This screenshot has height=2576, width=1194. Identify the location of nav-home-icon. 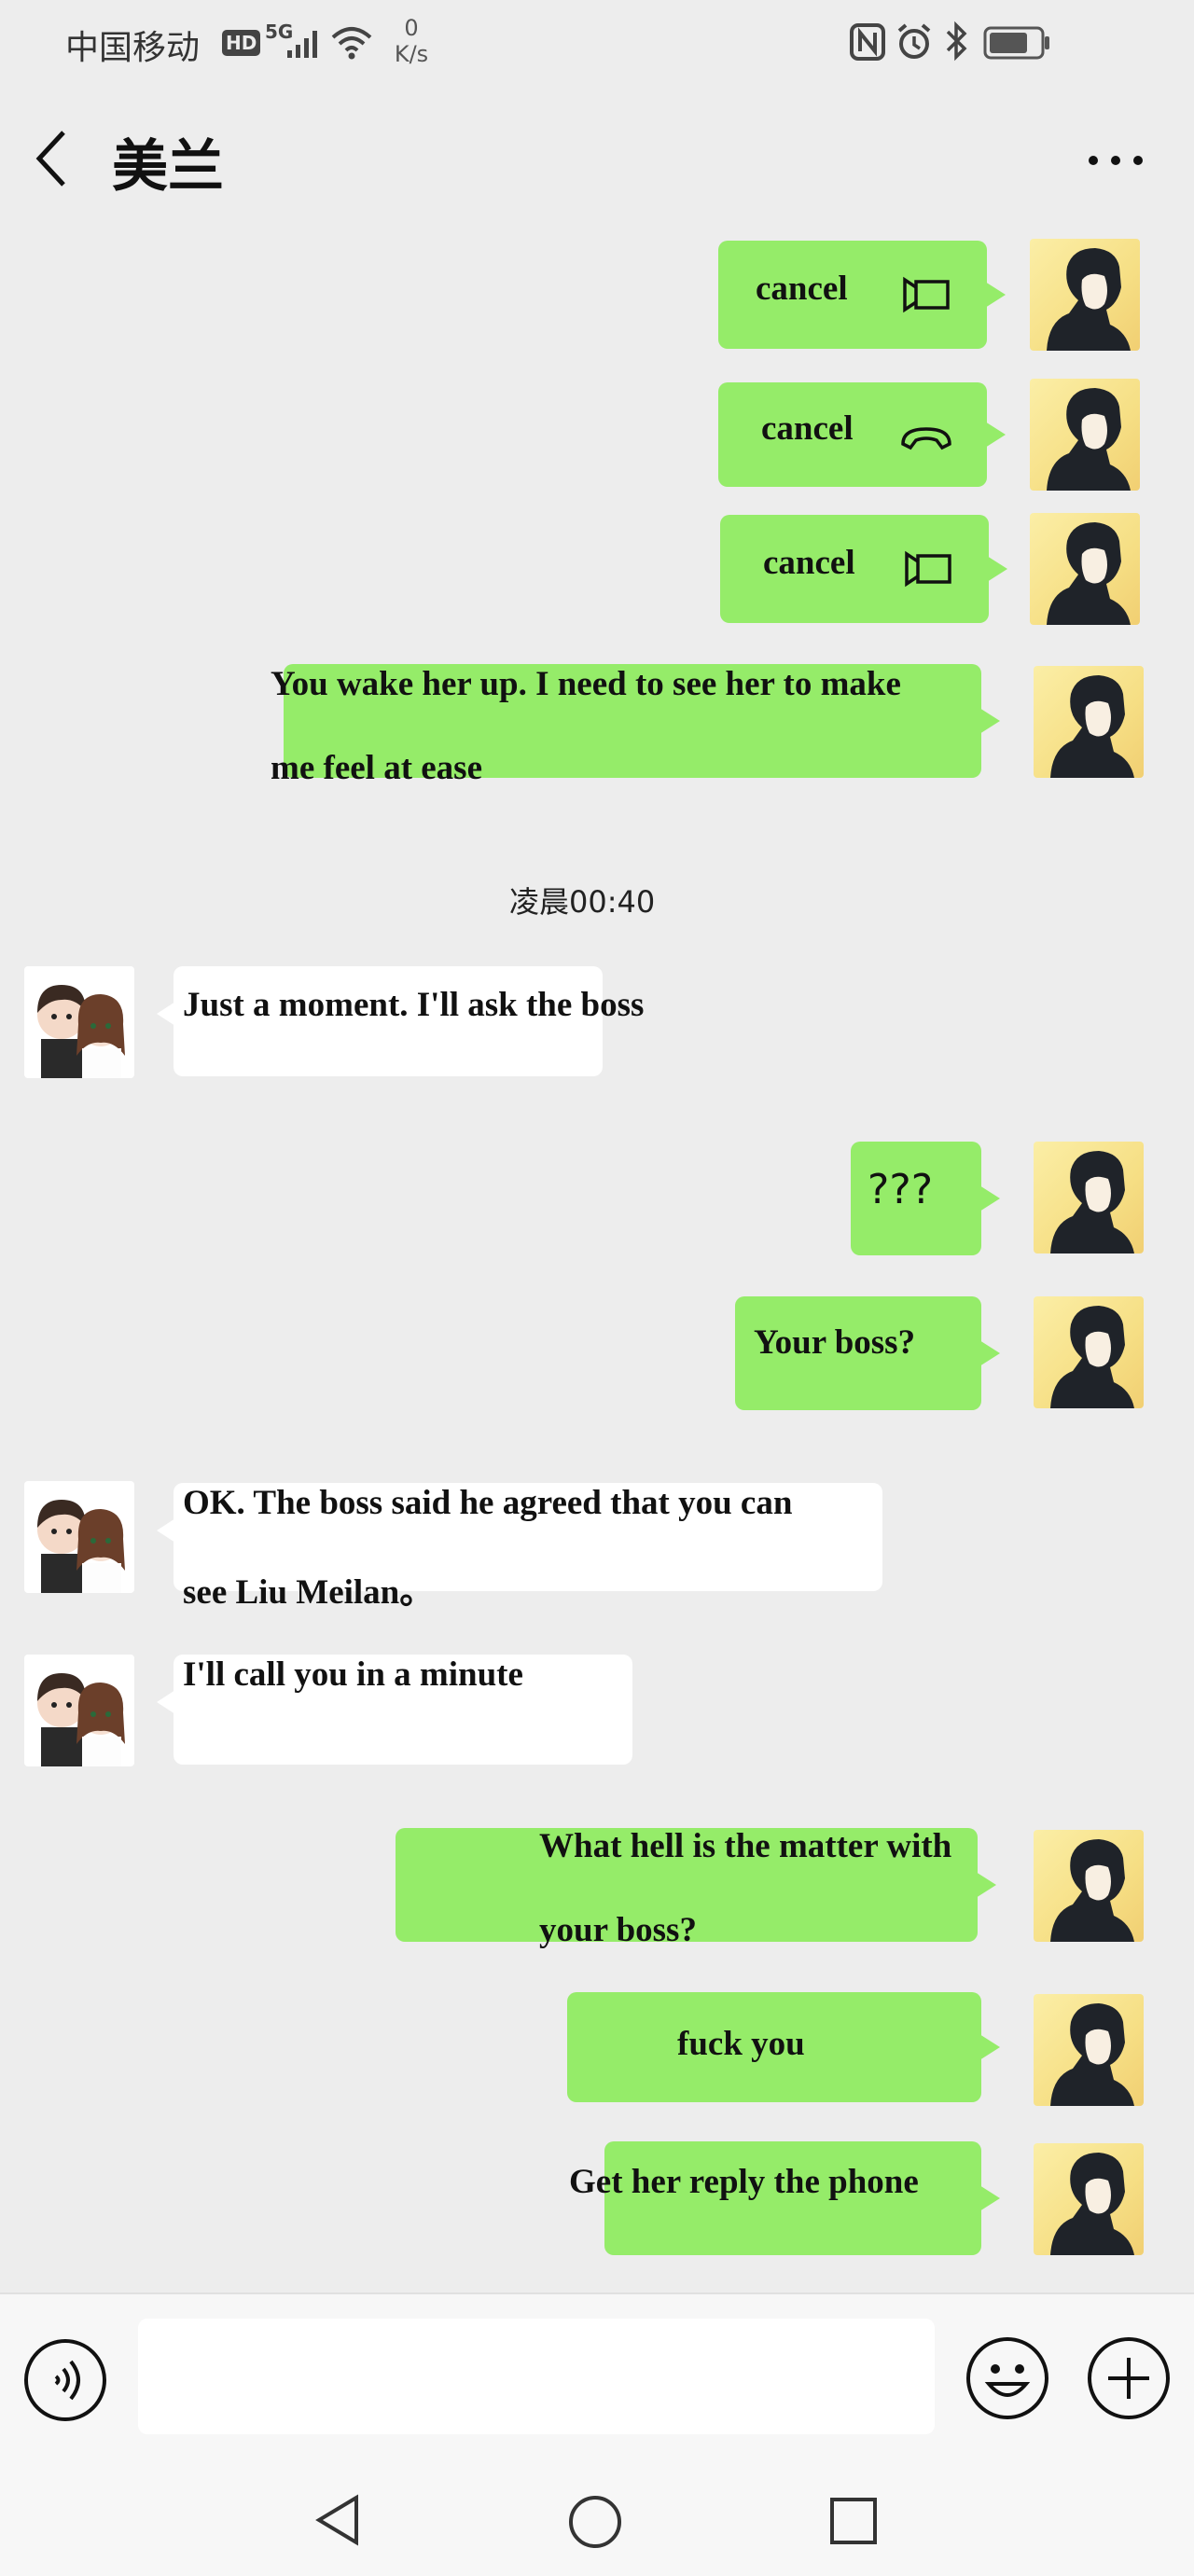
(595, 2522).